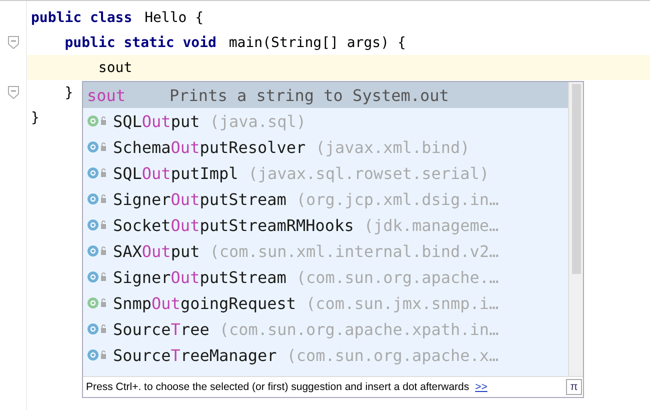 The width and height of the screenshot is (650, 410). I want to click on suggestion-detail: (java.sql), so click(258, 121).